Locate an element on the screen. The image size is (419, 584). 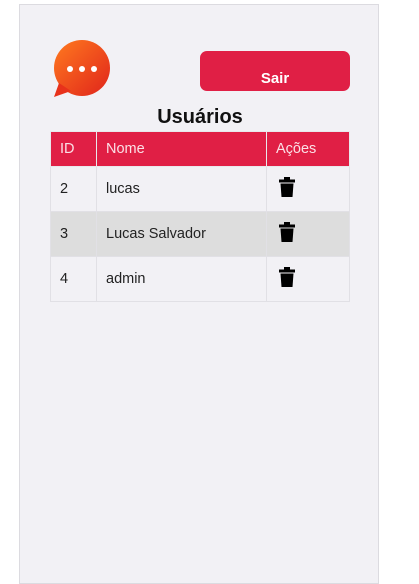
table-row: 2 lucas is located at coordinates (200, 189).